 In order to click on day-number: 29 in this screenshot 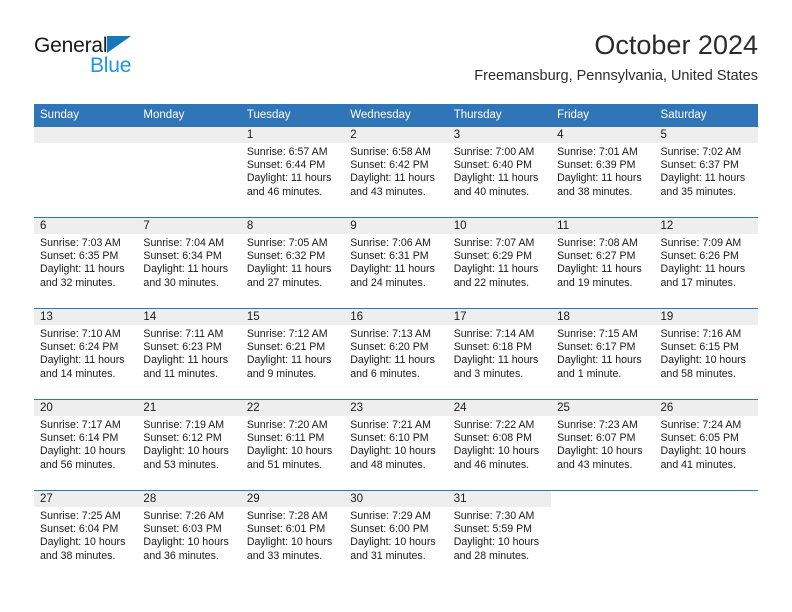, I will do `click(292, 499)`.